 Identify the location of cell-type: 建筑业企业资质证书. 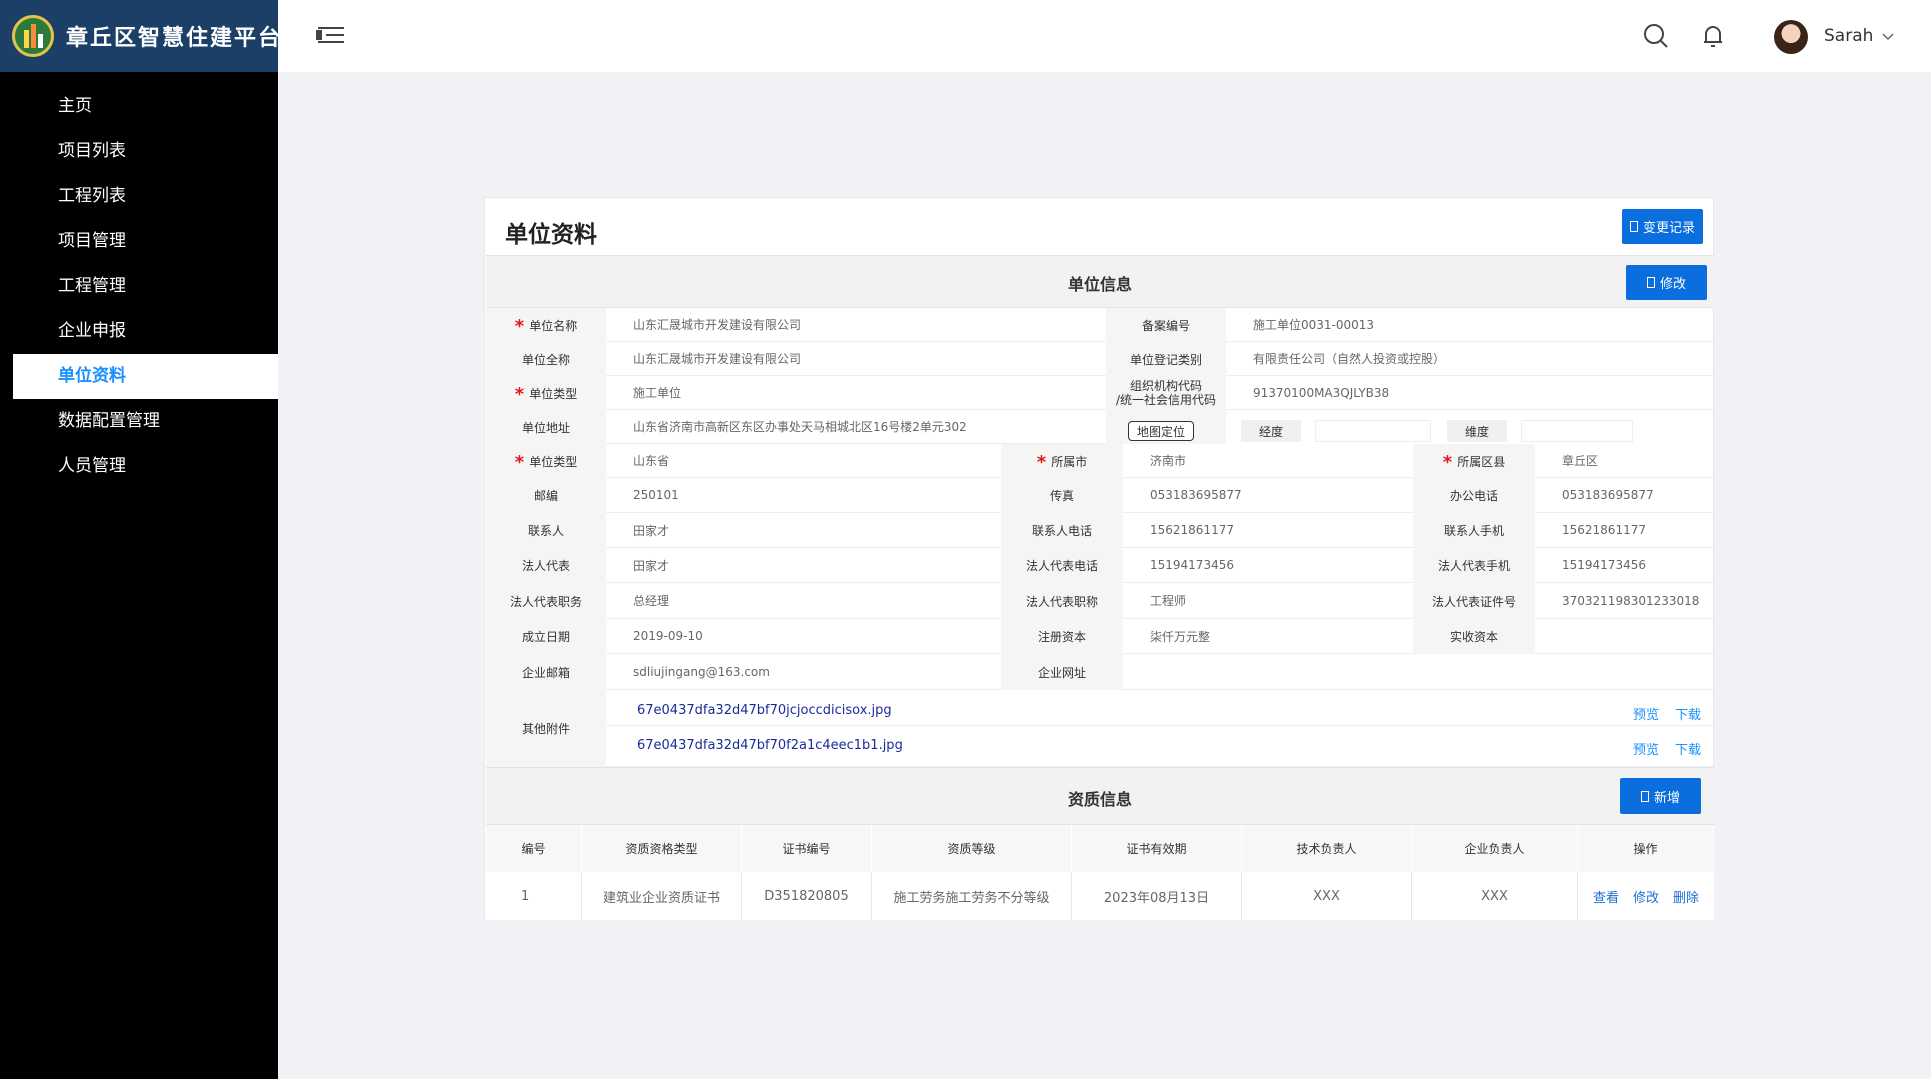
(662, 896).